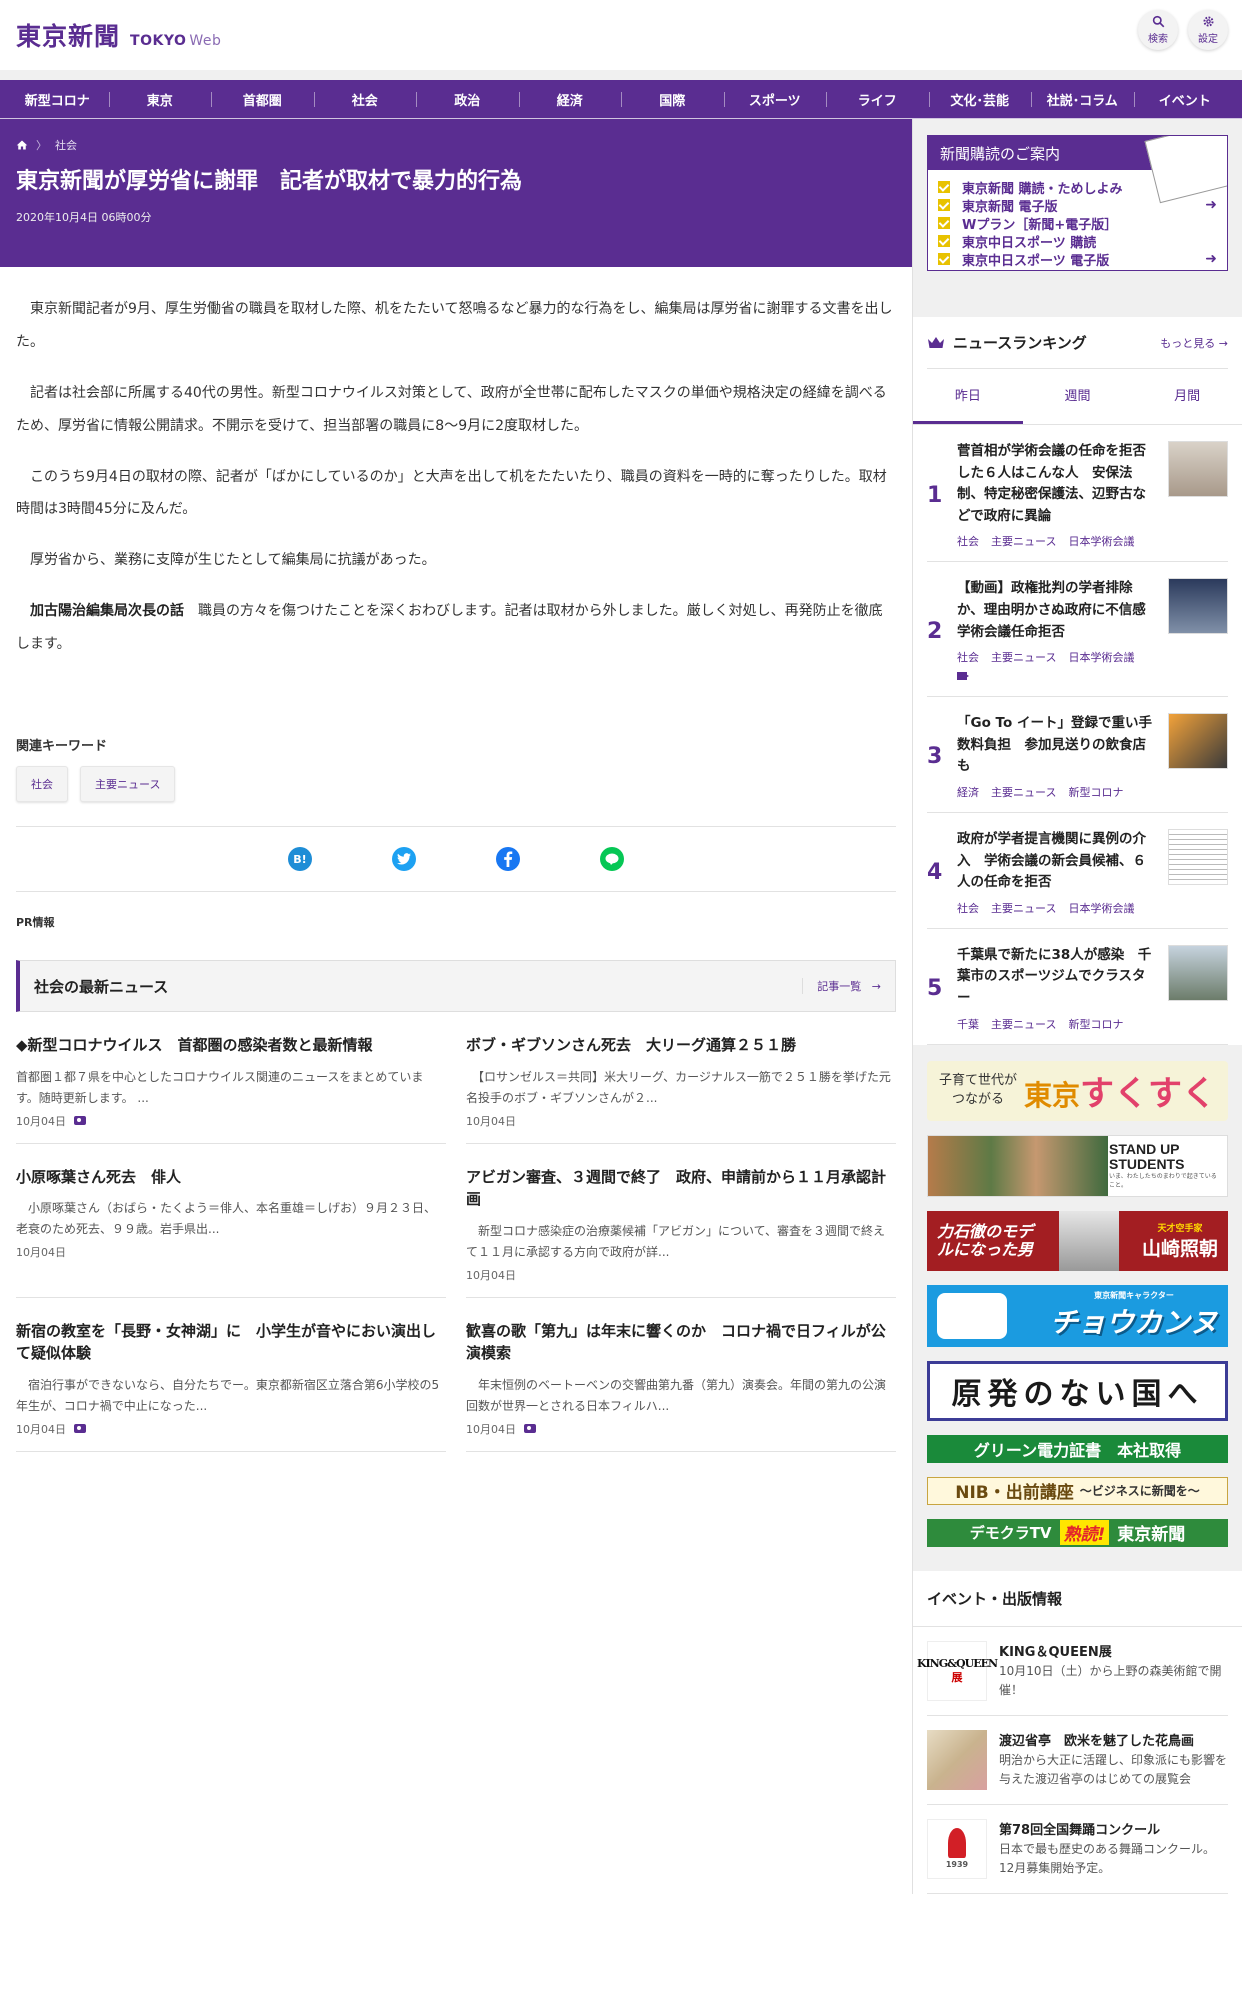  What do you see at coordinates (1077, 259) in the screenshot?
I see `subscription-link: 東京中日スポーツ 電子版 ➜` at bounding box center [1077, 259].